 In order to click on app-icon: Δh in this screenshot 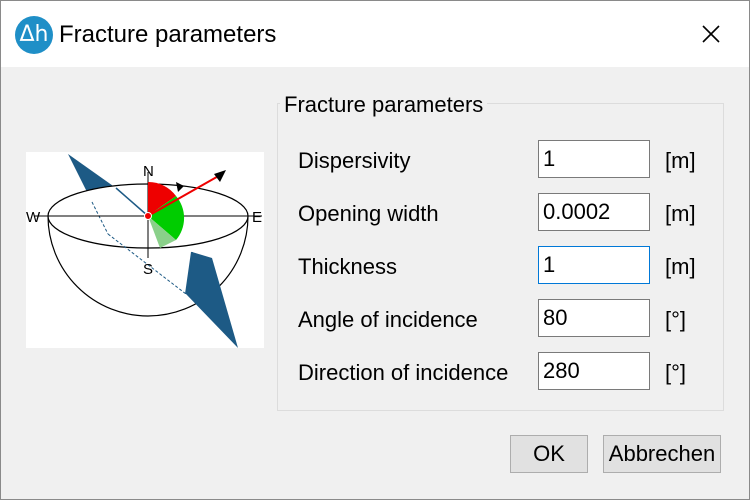, I will do `click(34, 35)`.